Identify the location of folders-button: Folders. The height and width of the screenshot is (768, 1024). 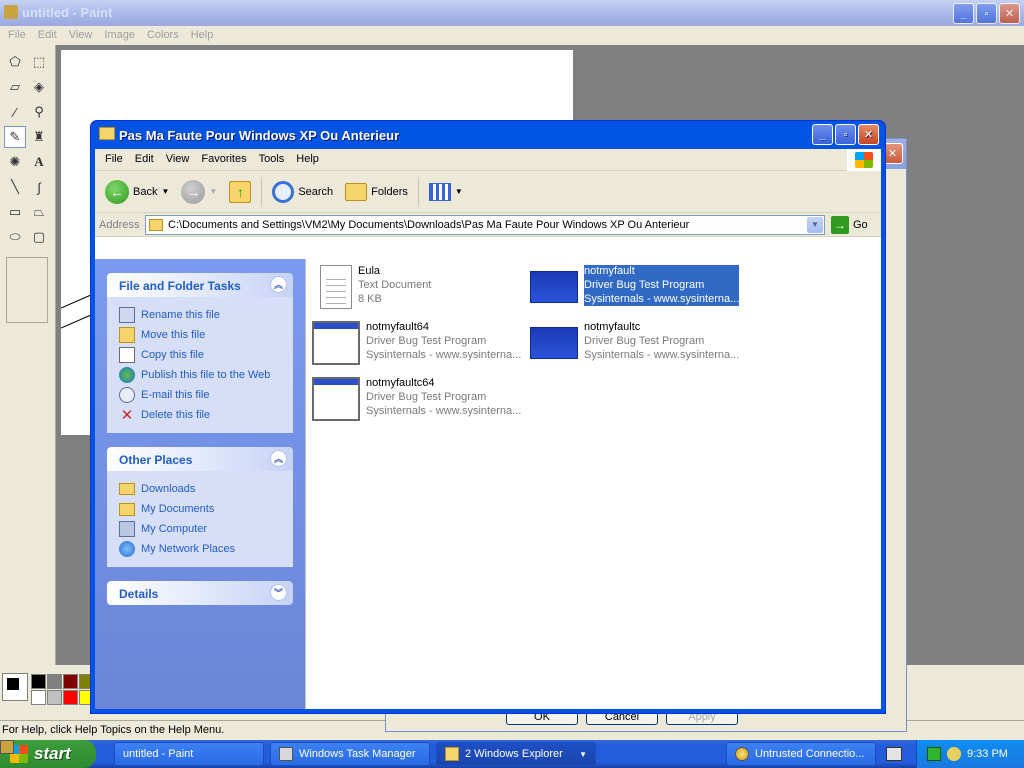
(376, 192).